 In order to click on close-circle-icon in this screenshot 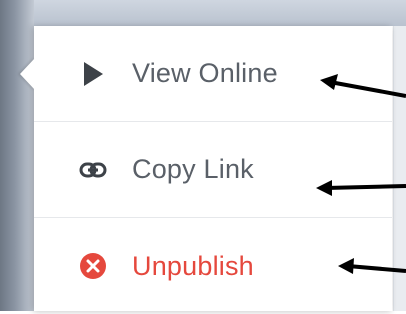, I will do `click(93, 266)`.